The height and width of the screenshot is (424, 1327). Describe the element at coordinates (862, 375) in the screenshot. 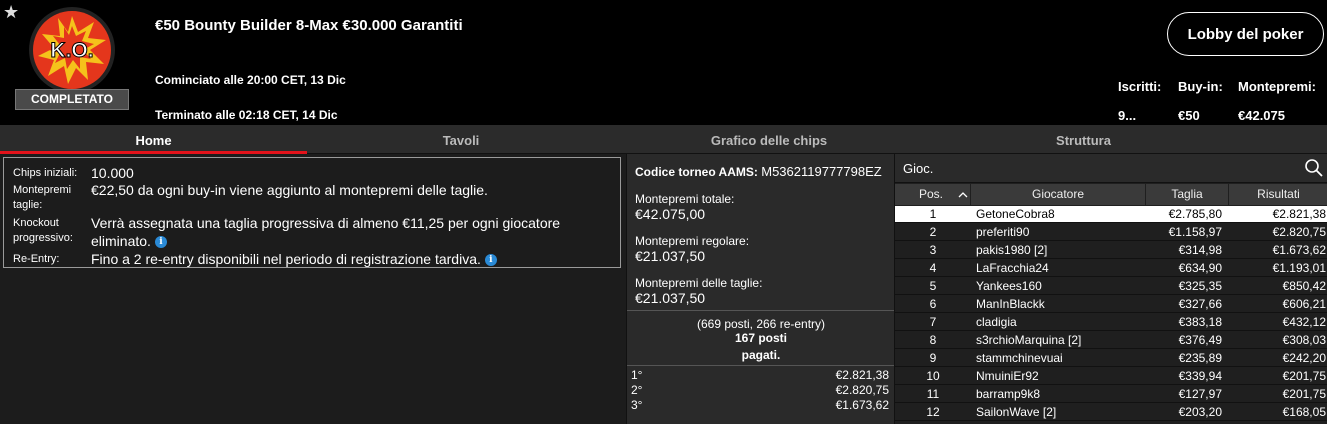

I see `payout-amount: €2.821,38` at that location.